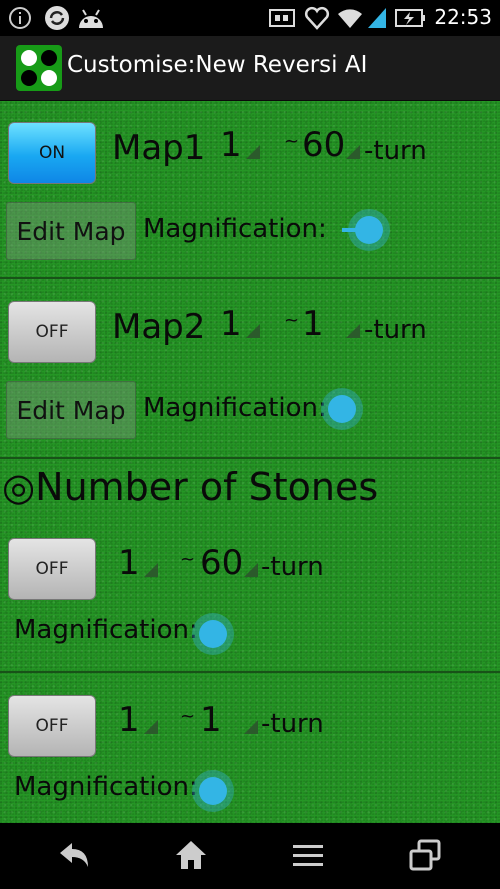 This screenshot has height=889, width=500. I want to click on map1-magnification-label: Magnification:, so click(235, 229).